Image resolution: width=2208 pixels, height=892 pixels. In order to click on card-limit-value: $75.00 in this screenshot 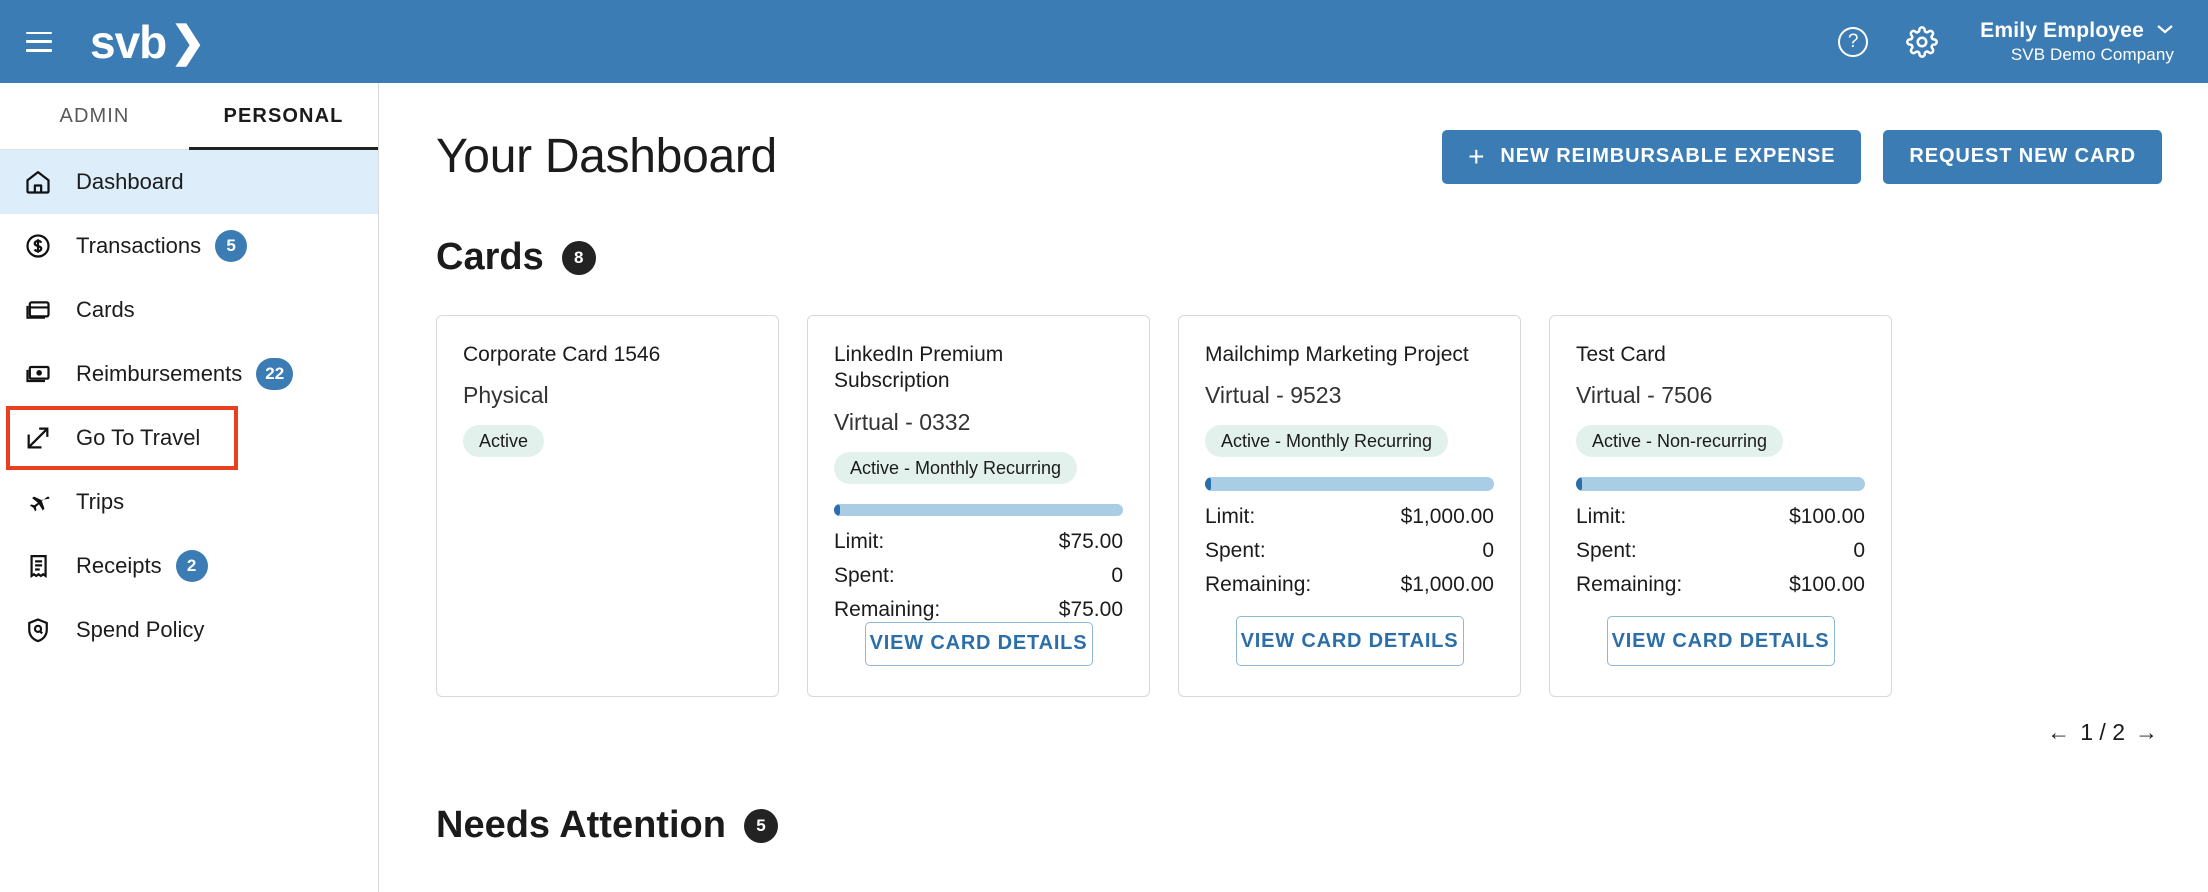, I will do `click(1090, 541)`.